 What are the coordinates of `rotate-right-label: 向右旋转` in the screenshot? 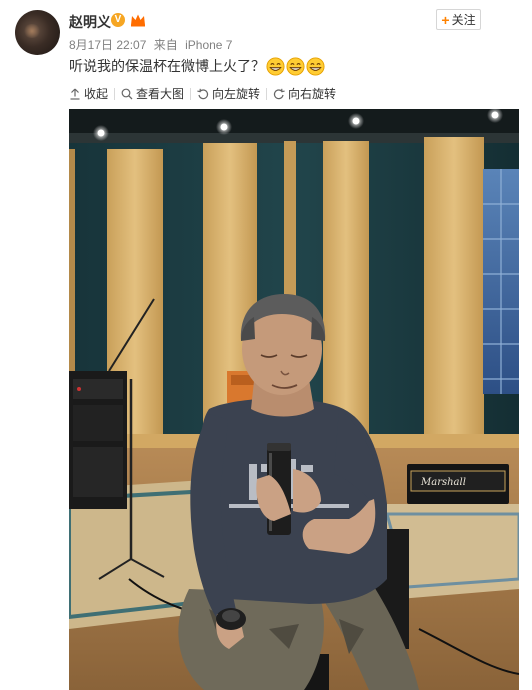 It's located at (312, 94).